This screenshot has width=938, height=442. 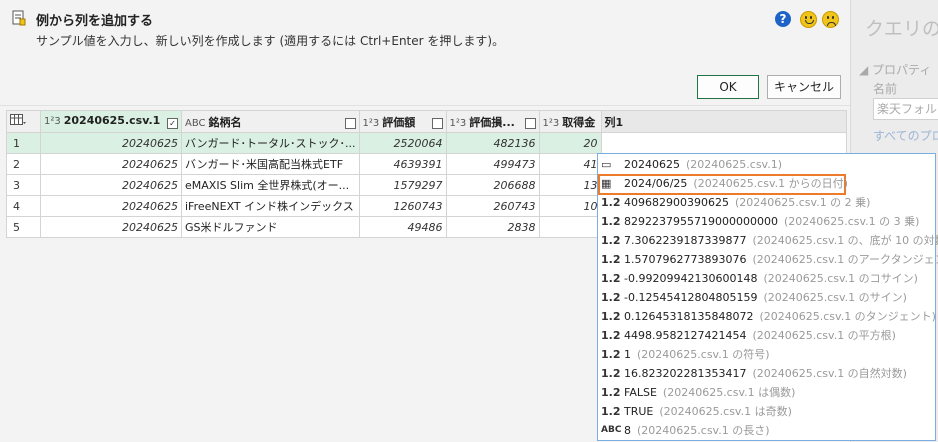 I want to click on suggestion-description: (20240625.csv.1 のサイン), so click(x=835, y=297).